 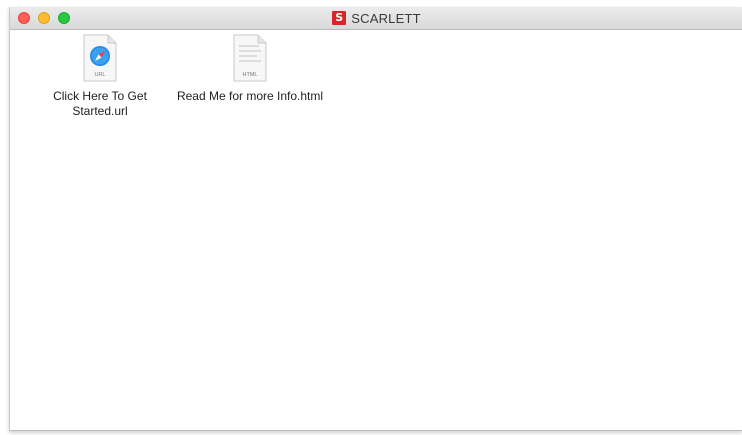 I want to click on file-label-line2: Started.url, so click(x=100, y=111).